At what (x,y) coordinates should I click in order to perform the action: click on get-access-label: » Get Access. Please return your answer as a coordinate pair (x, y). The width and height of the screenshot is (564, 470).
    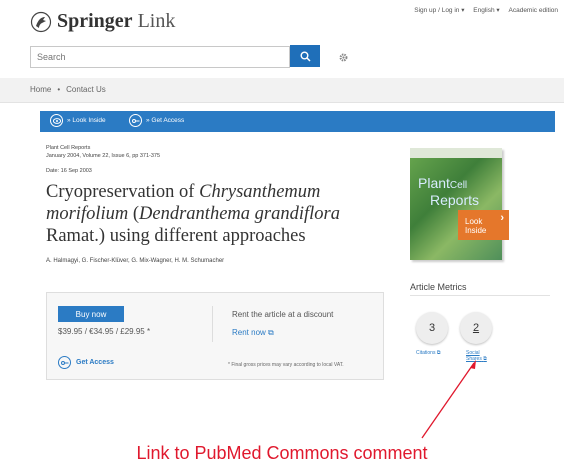
    Looking at the image, I should click on (165, 120).